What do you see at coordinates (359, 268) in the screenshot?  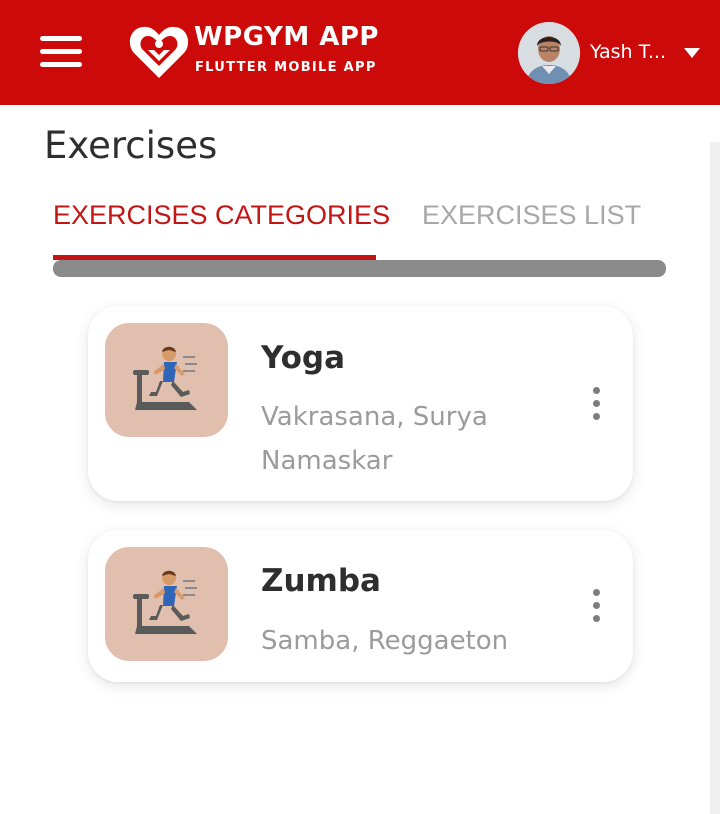 I see `tab-indicator-track` at bounding box center [359, 268].